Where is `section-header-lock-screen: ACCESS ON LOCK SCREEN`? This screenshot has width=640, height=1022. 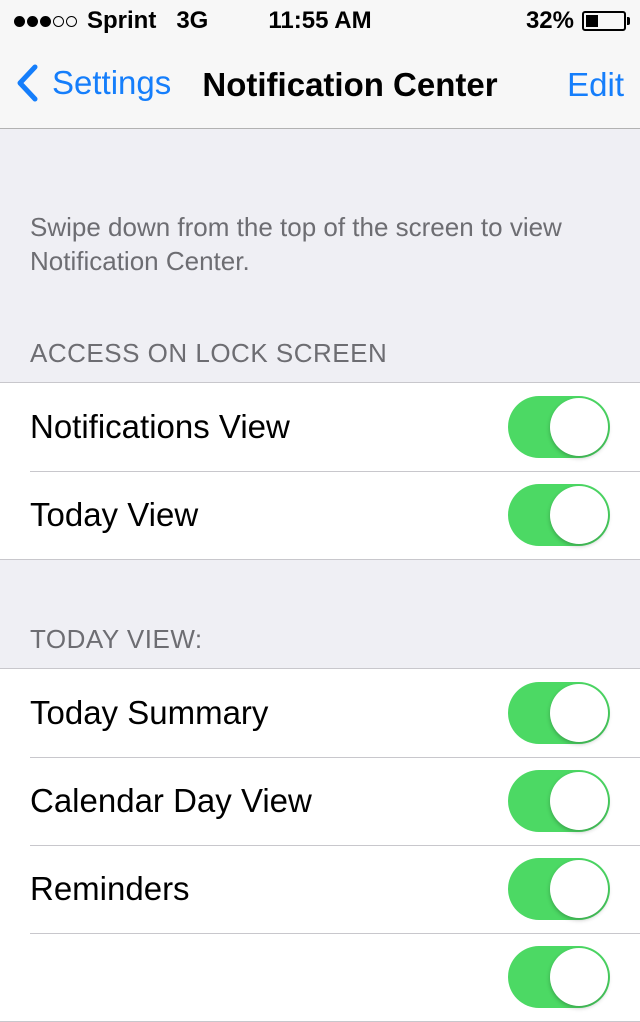 section-header-lock-screen: ACCESS ON LOCK SCREEN is located at coordinates (209, 353).